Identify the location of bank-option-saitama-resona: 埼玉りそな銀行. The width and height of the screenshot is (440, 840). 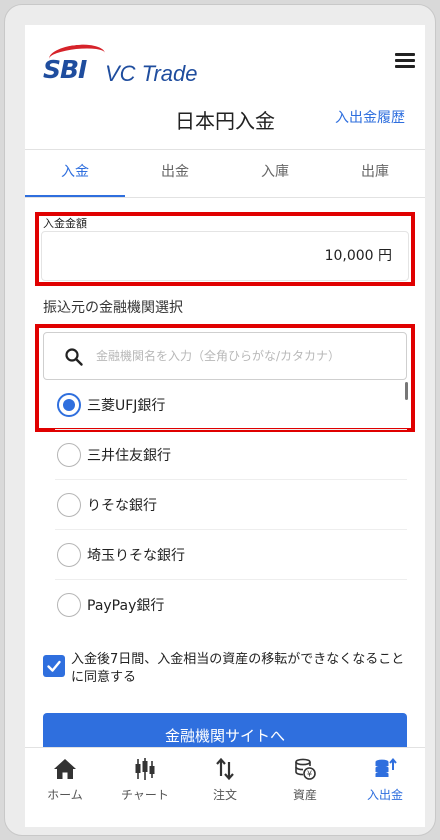
(231, 555).